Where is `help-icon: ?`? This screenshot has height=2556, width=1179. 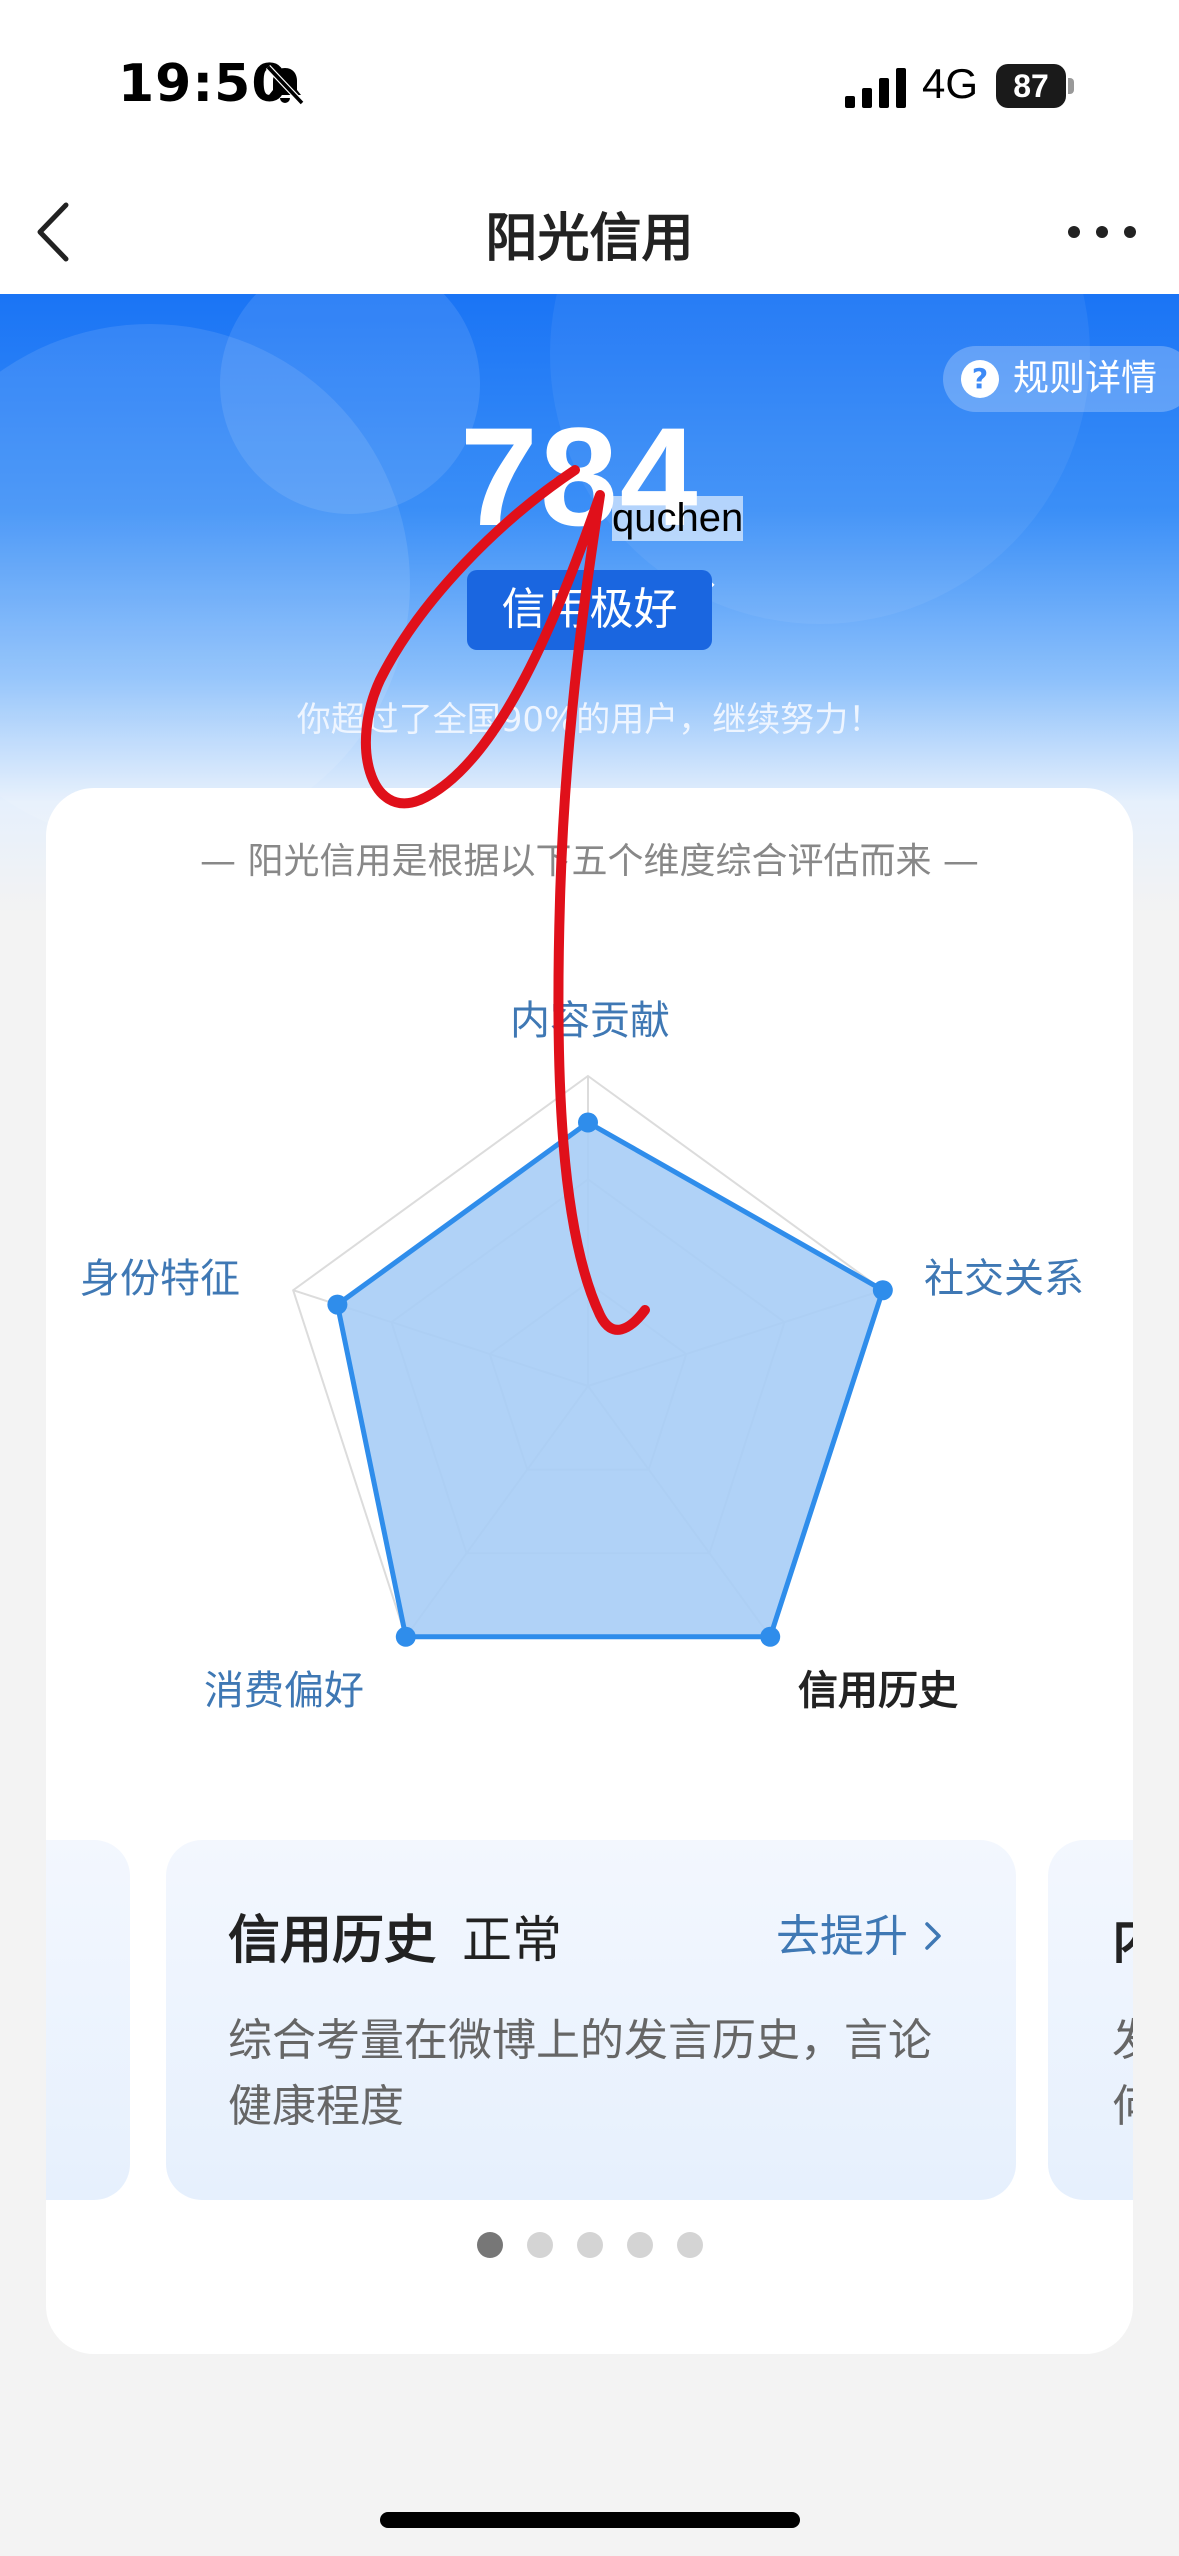
help-icon: ? is located at coordinates (980, 379).